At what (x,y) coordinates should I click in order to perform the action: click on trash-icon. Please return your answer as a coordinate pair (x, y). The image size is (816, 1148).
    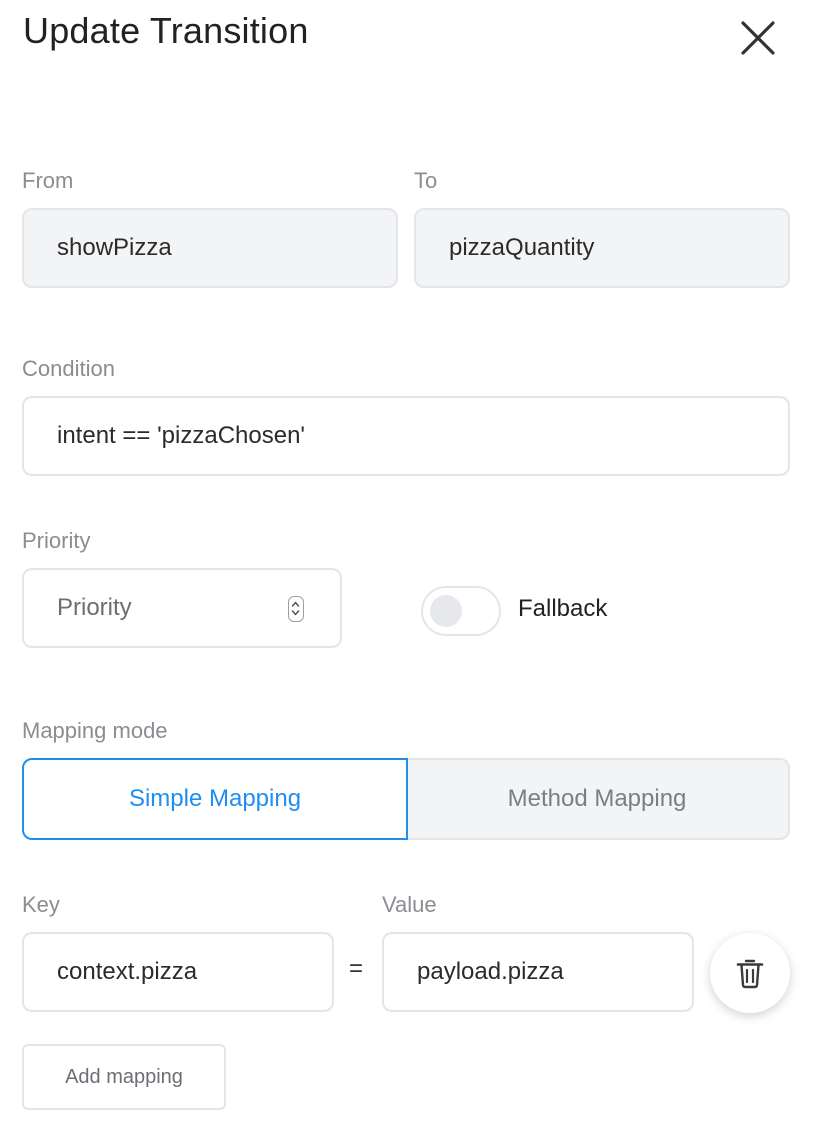
    Looking at the image, I should click on (750, 974).